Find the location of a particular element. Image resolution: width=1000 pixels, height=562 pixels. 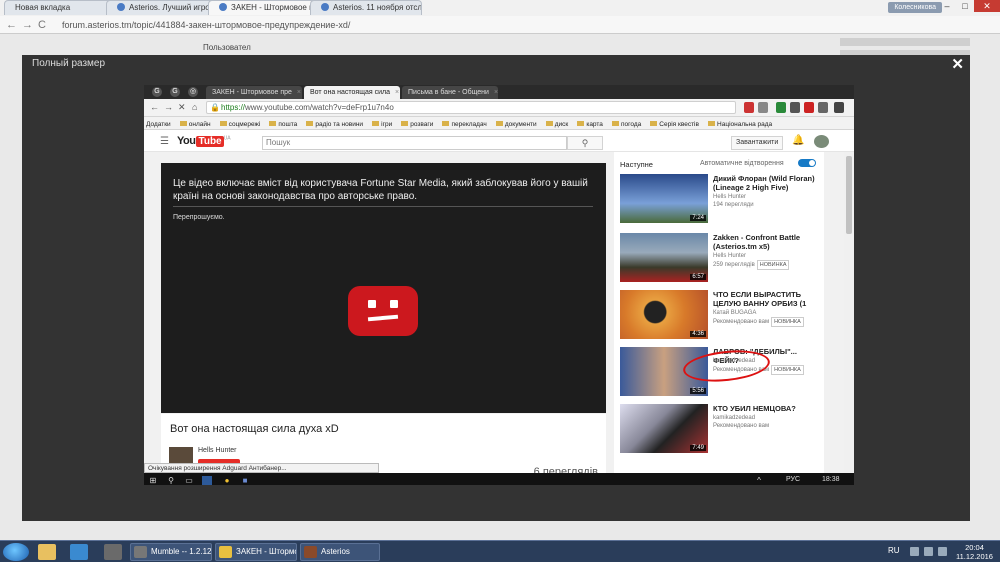

menu-icon is located at coordinates (839, 107).